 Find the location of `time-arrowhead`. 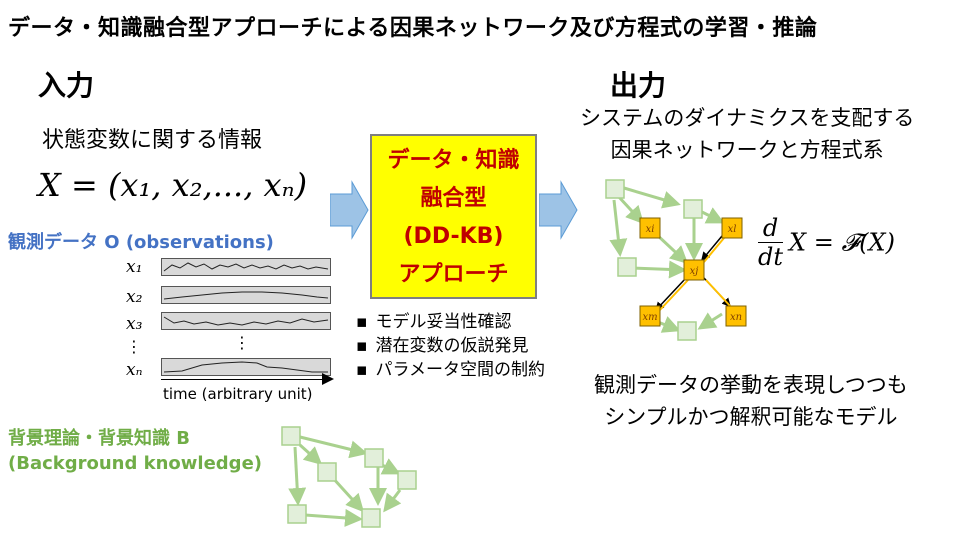

time-arrowhead is located at coordinates (328, 379).